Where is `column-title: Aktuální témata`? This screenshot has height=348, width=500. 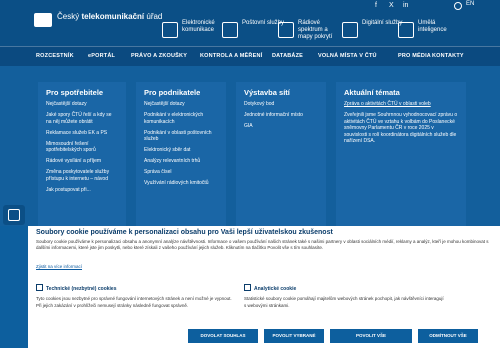 column-title: Aktuální témata is located at coordinates (372, 92).